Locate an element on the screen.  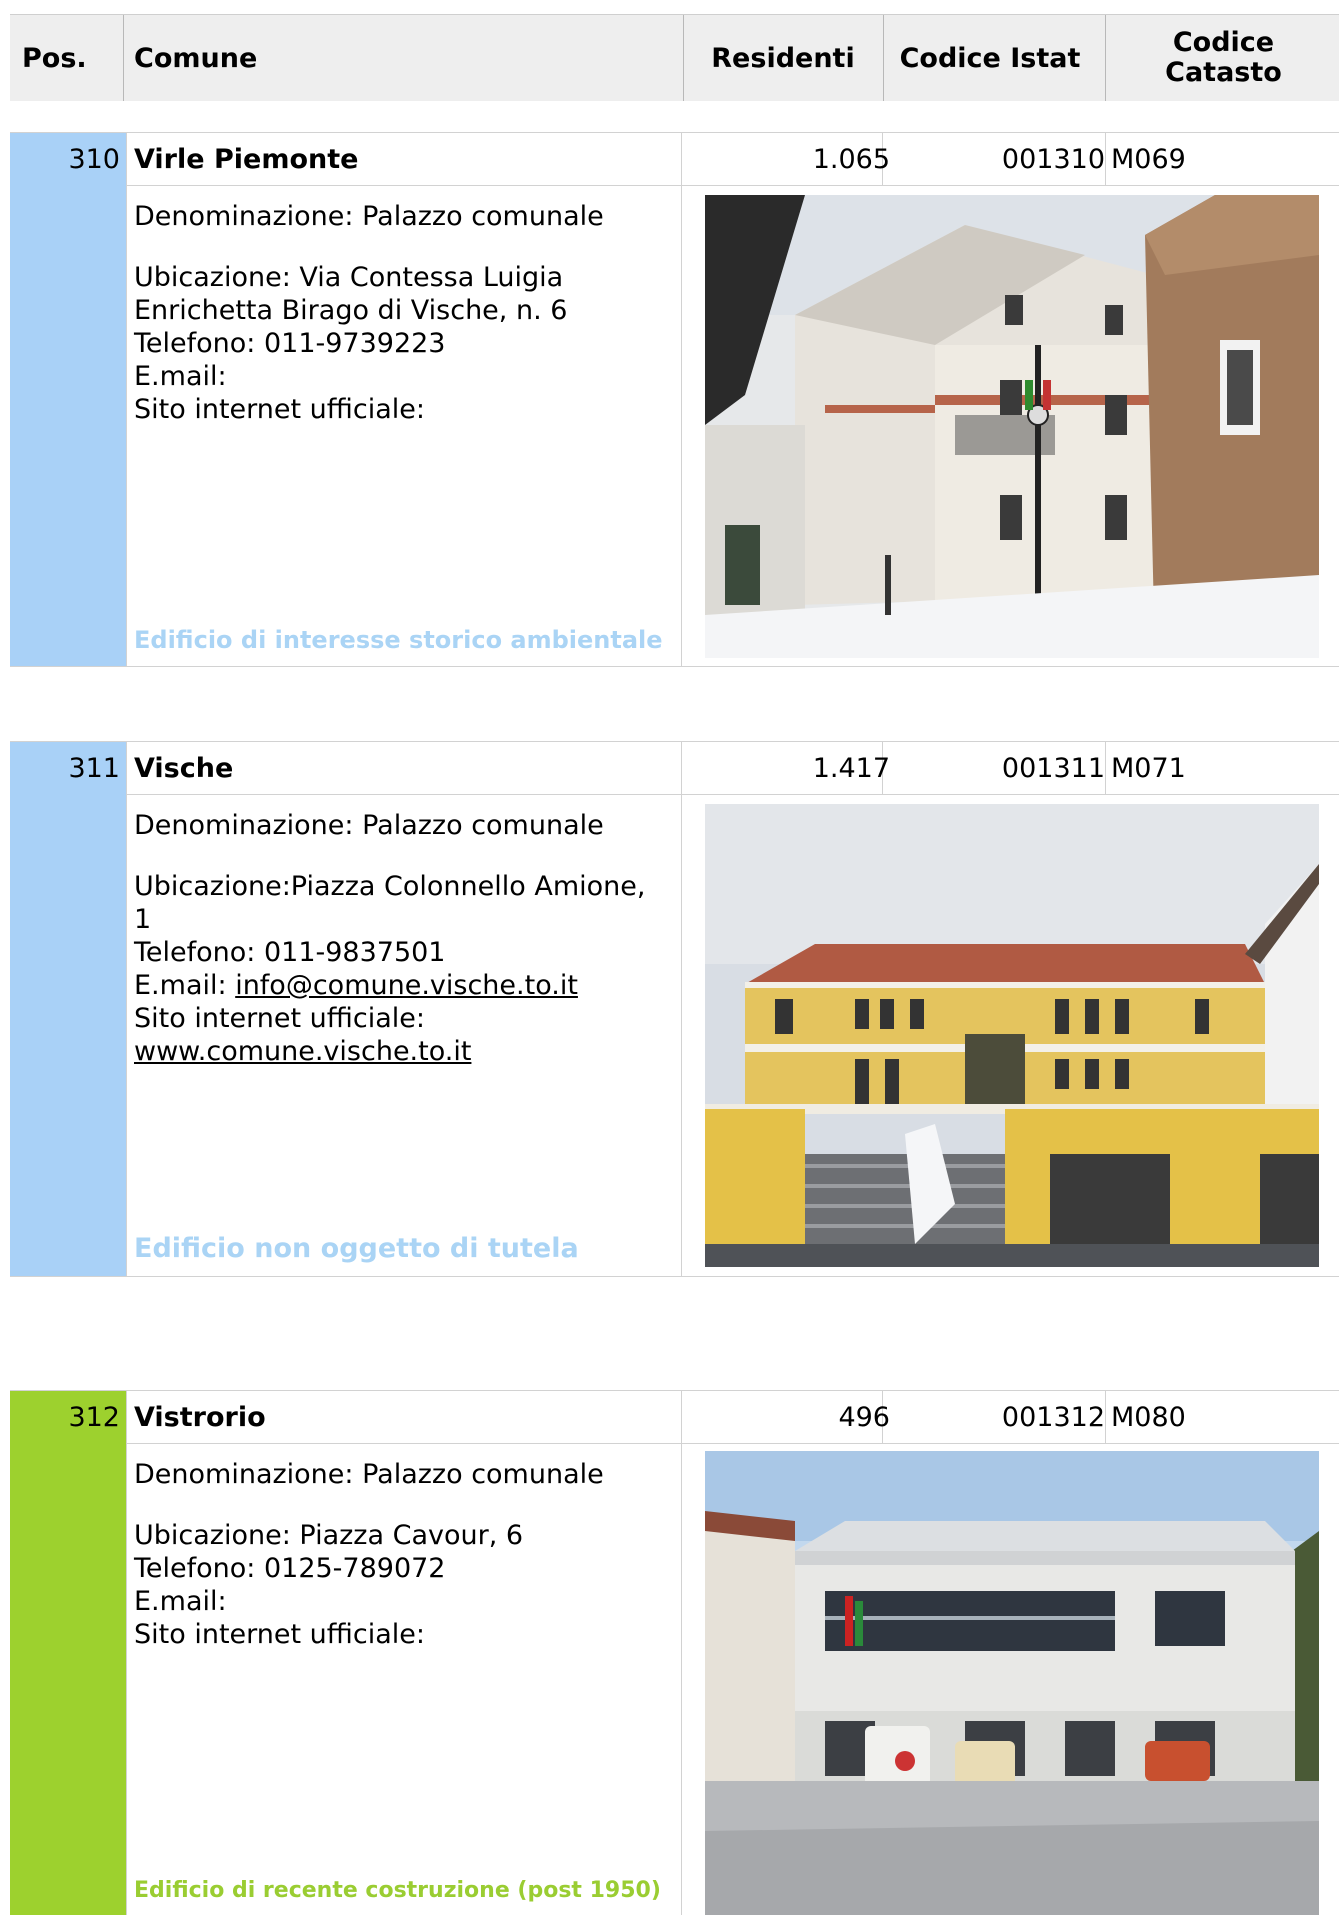
codice-catasto-value: M071 is located at coordinates (1148, 768).